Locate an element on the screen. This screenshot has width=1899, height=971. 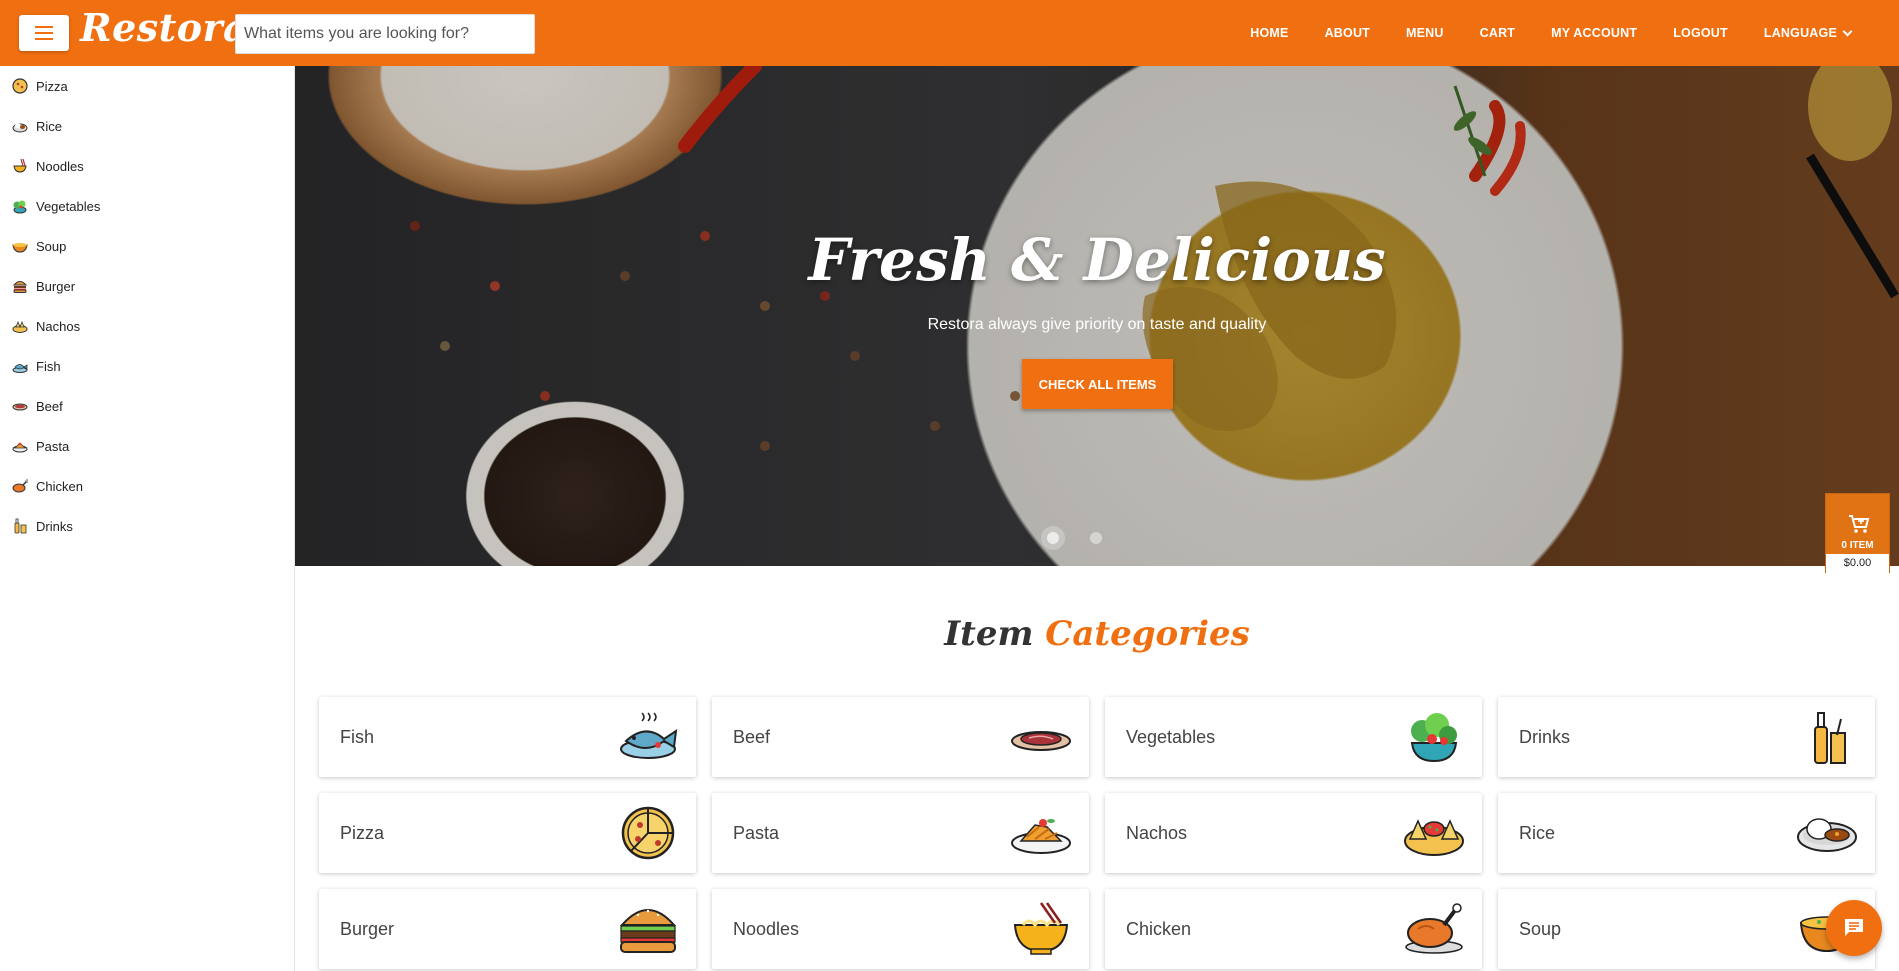
sidebar-item-label: Vegetables is located at coordinates (68, 206).